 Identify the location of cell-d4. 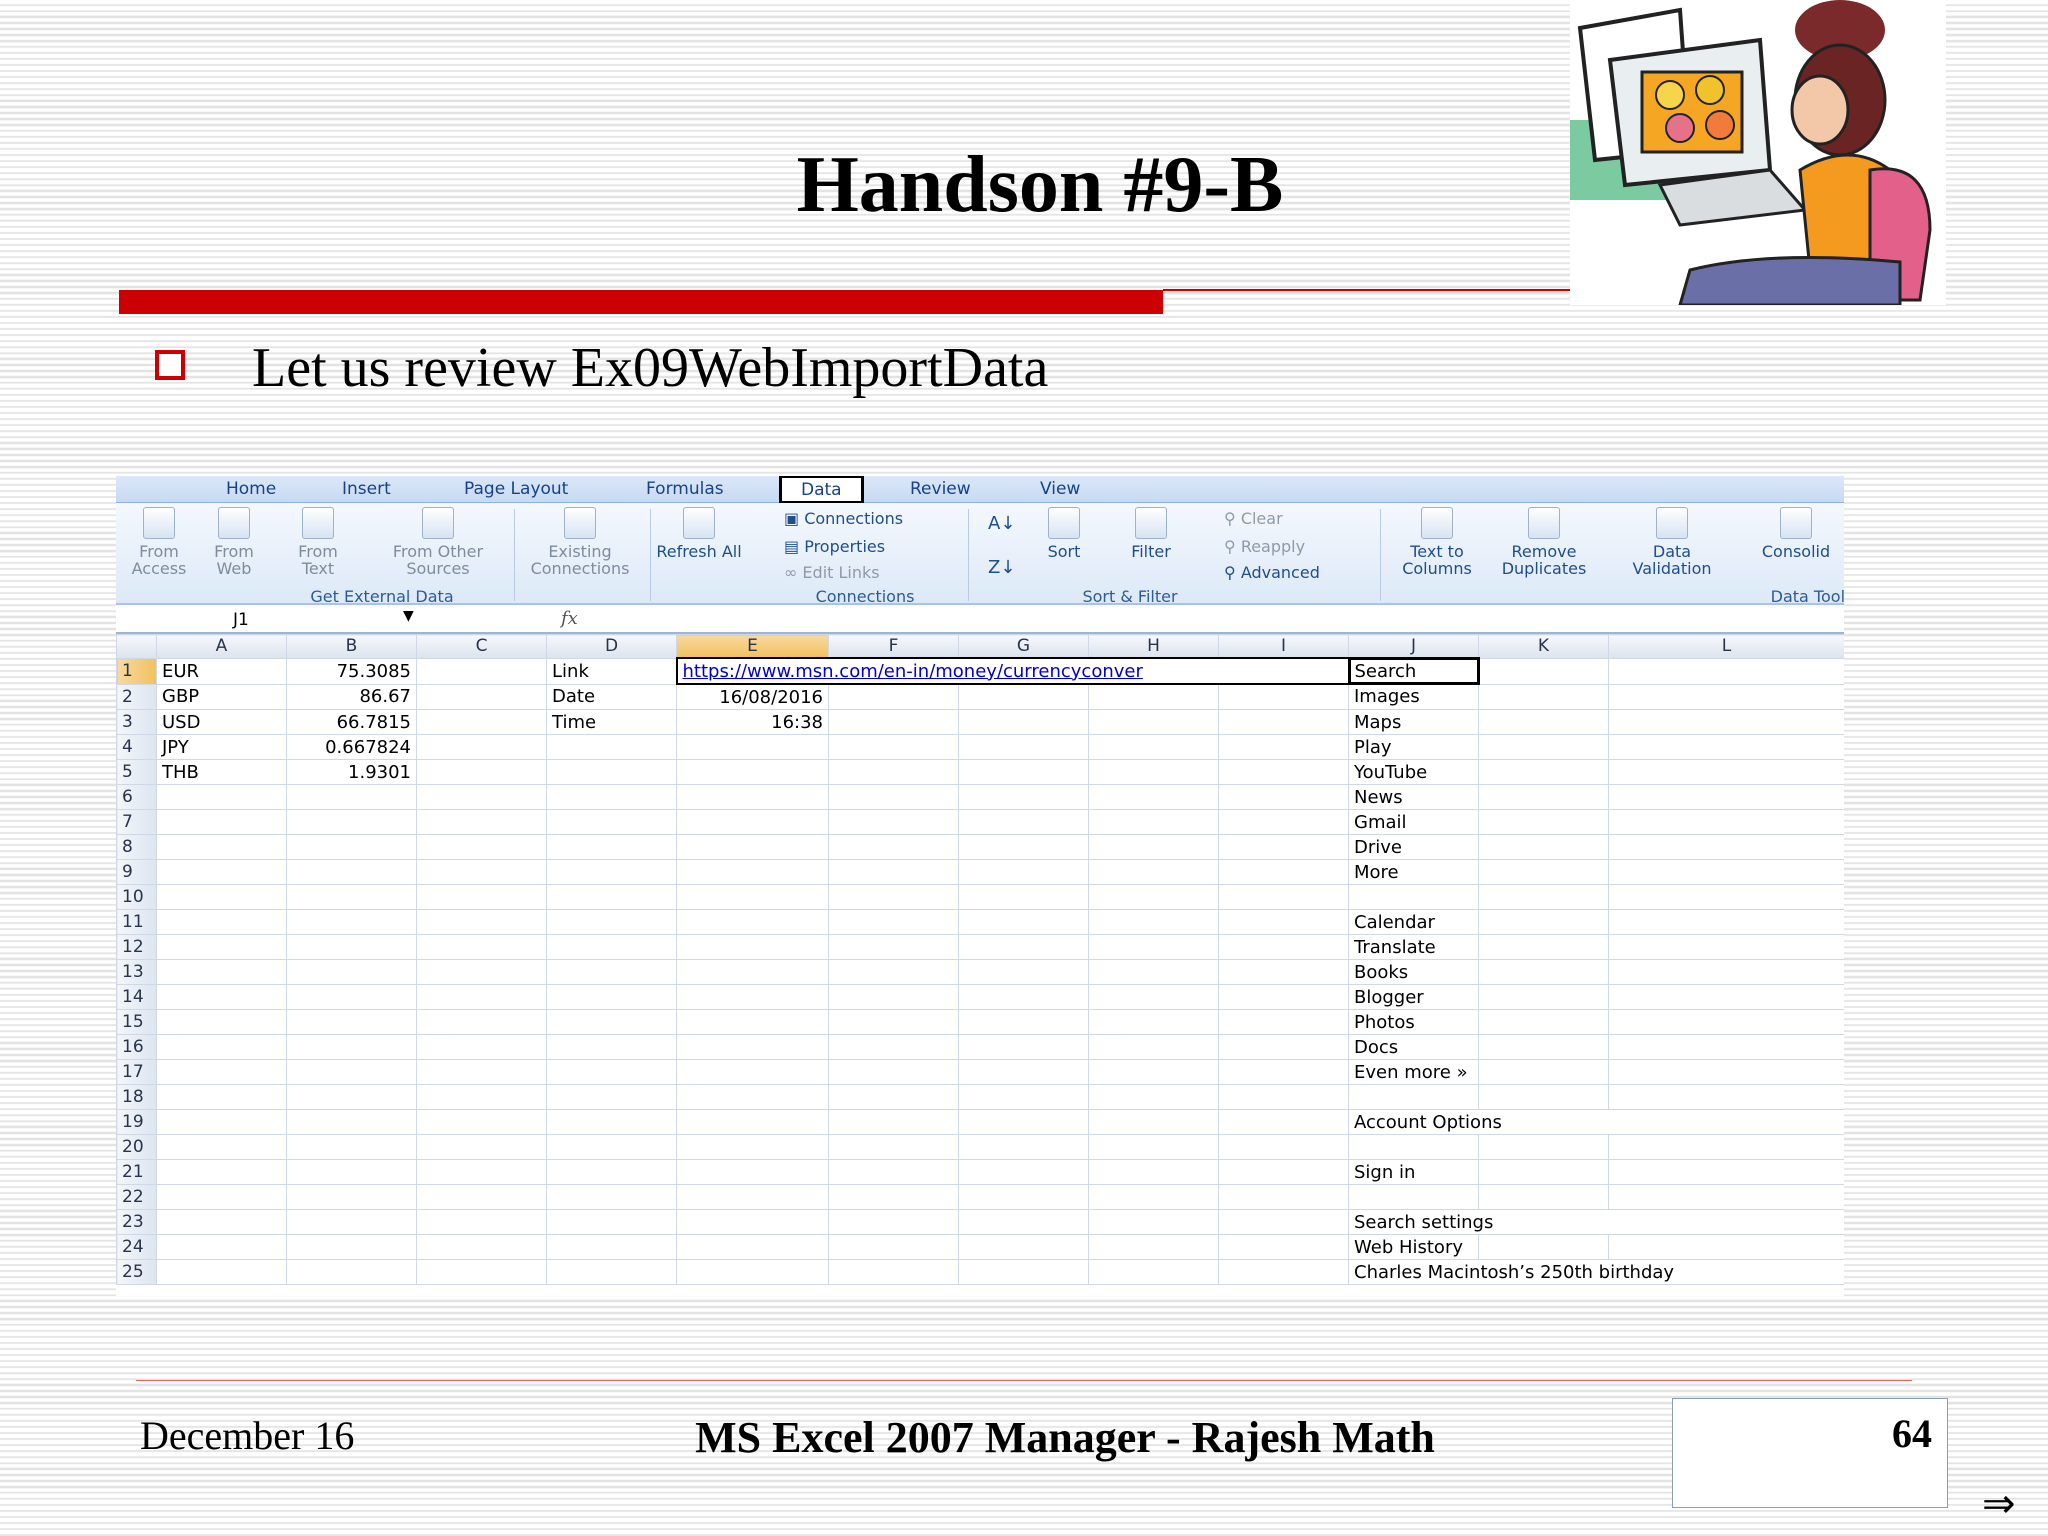
(611, 747).